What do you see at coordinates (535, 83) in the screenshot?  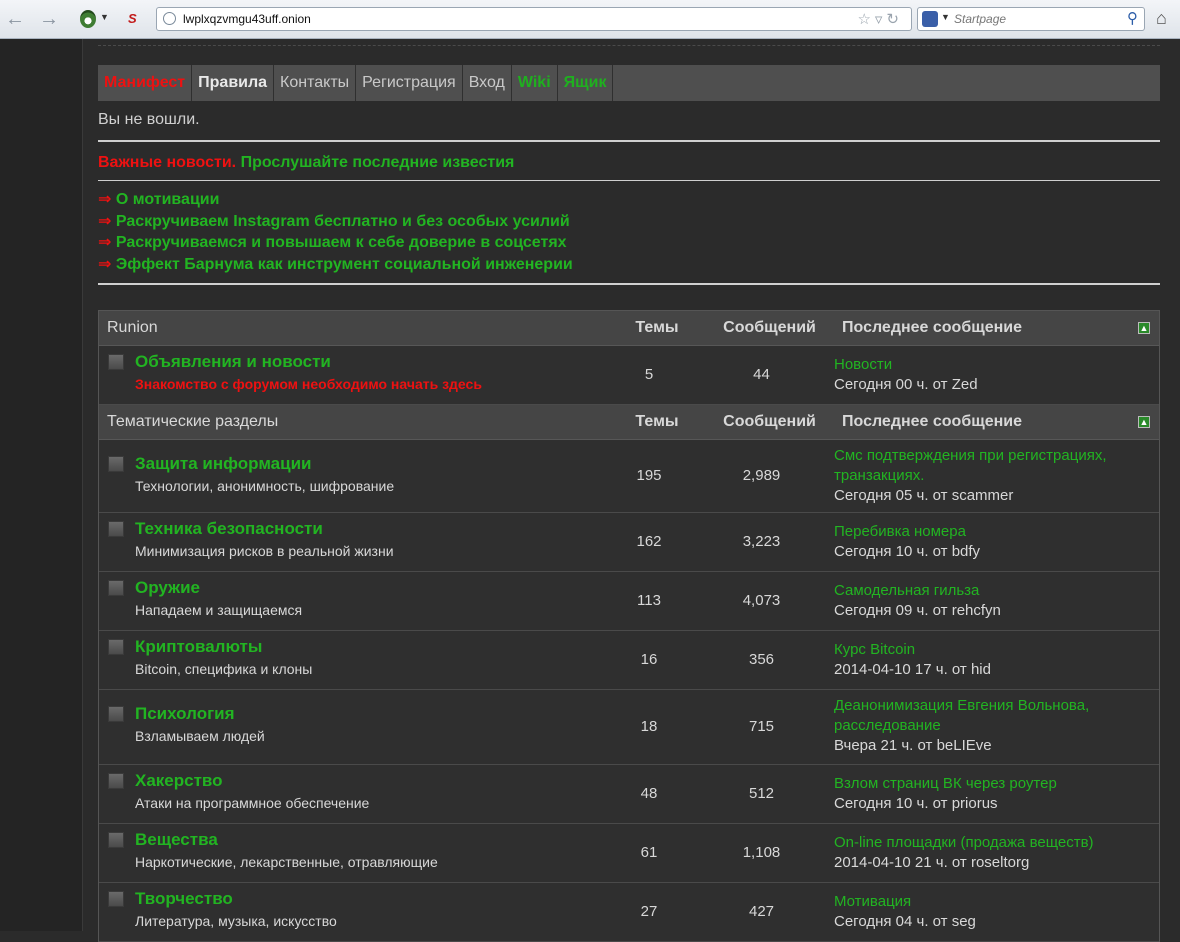 I see `nav-wiki: Wiki` at bounding box center [535, 83].